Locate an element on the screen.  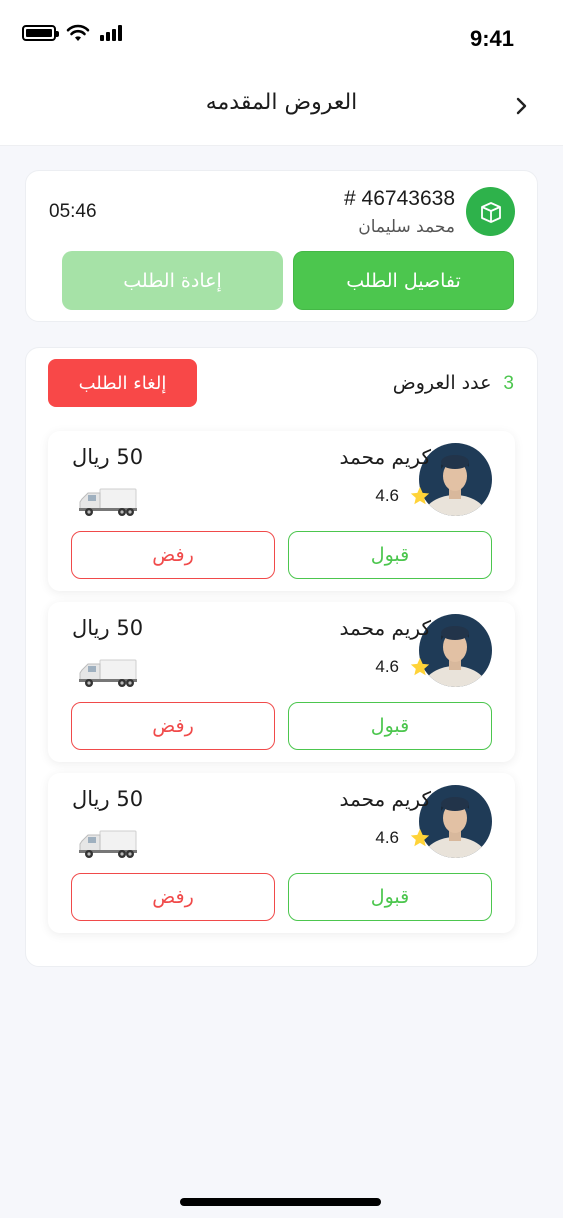
app-header: العروض المقدمه is located at coordinates (281, 108).